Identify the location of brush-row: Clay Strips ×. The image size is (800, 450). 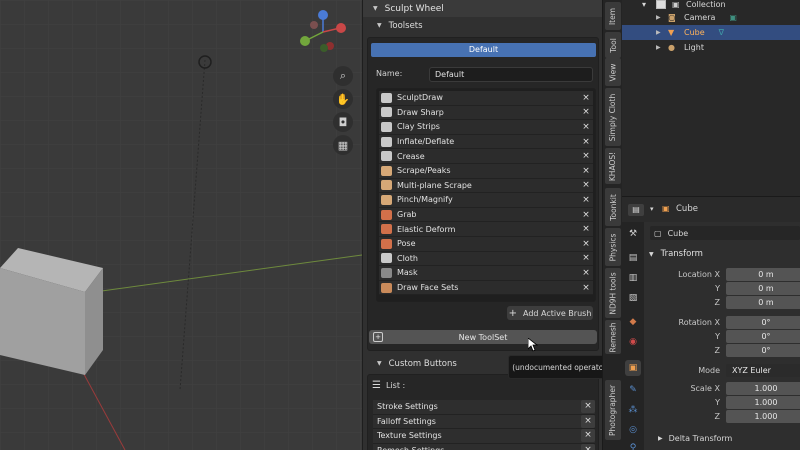
(486, 127).